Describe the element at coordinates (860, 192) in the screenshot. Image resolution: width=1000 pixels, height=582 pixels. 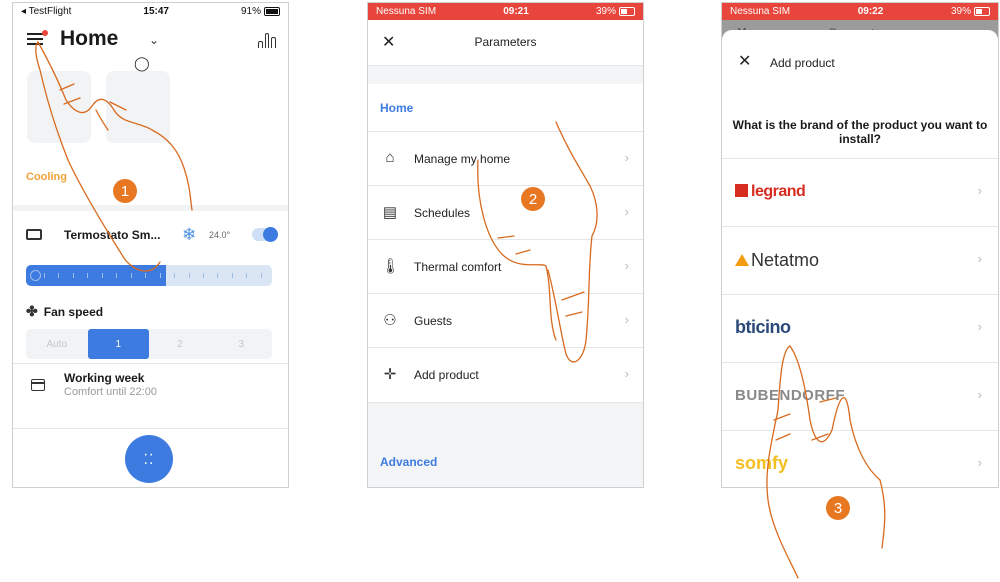
I see `brand-row-legrand: legrand ›` at that location.